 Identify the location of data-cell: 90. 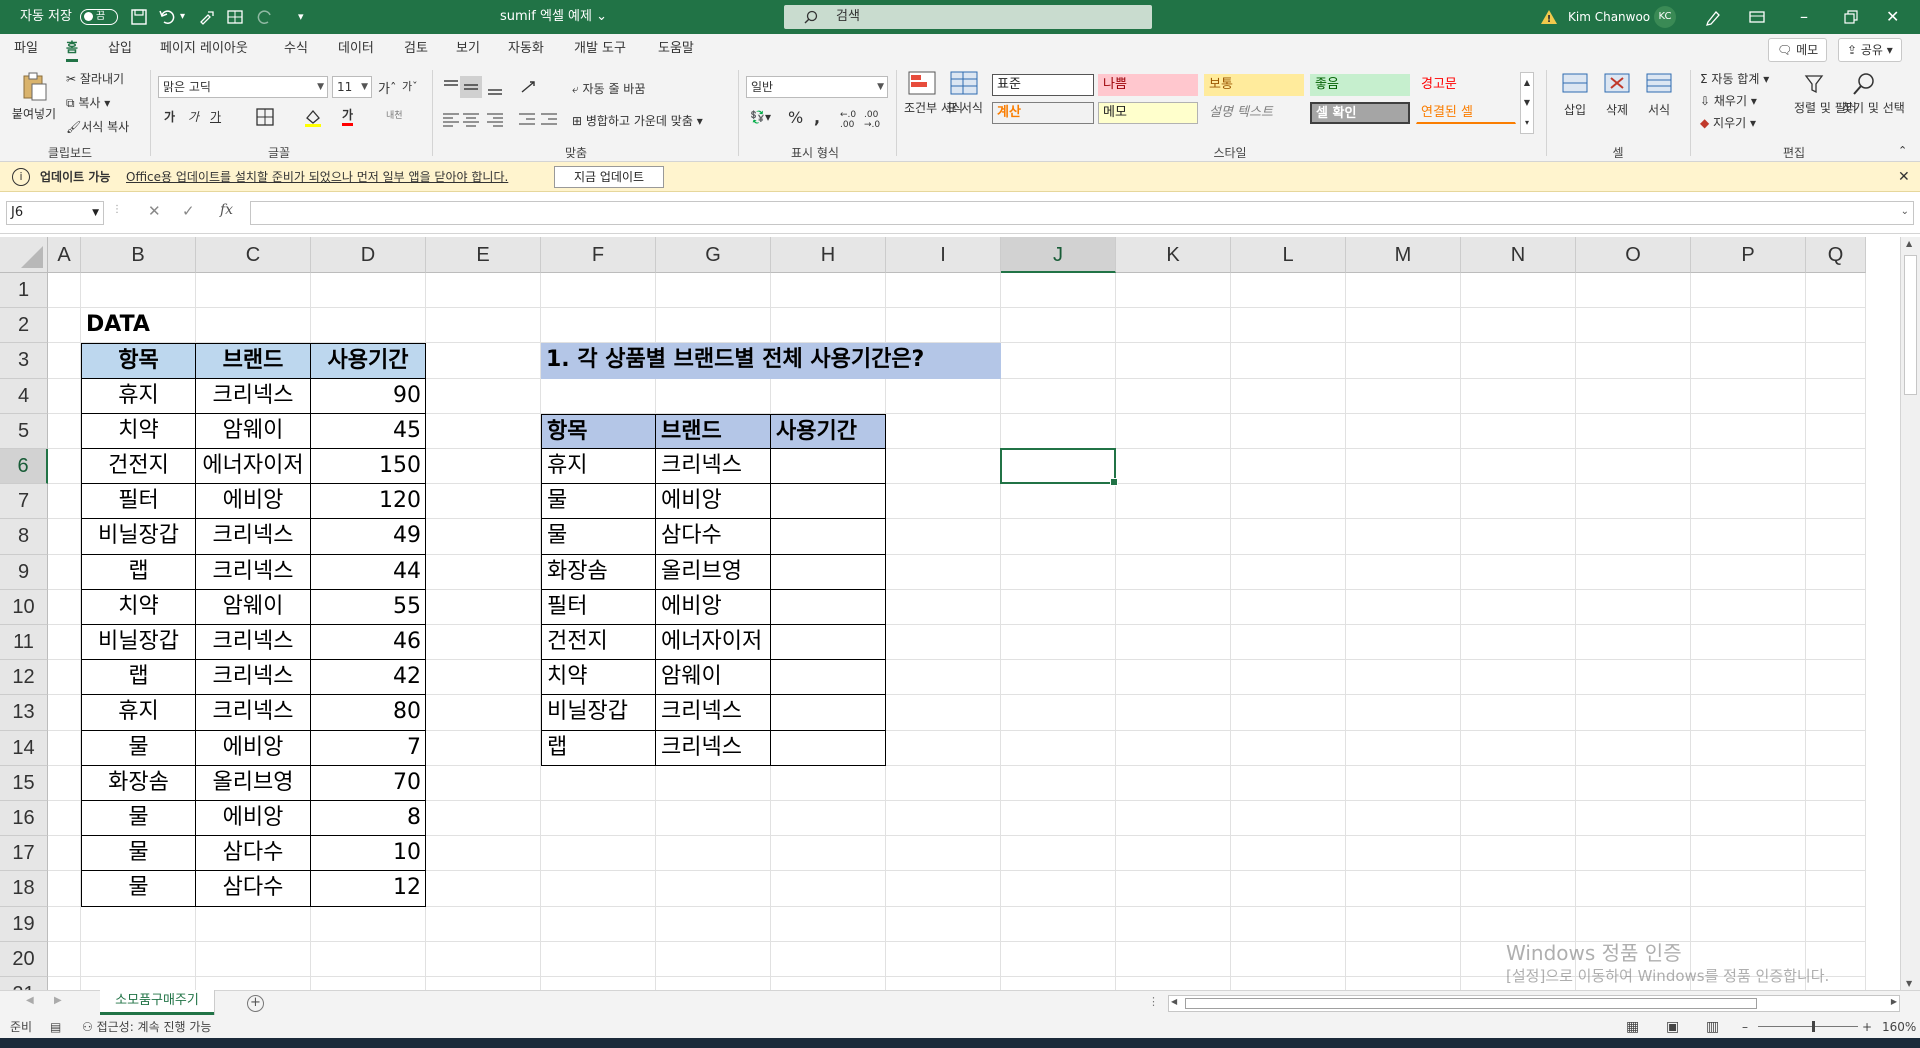
(368, 396).